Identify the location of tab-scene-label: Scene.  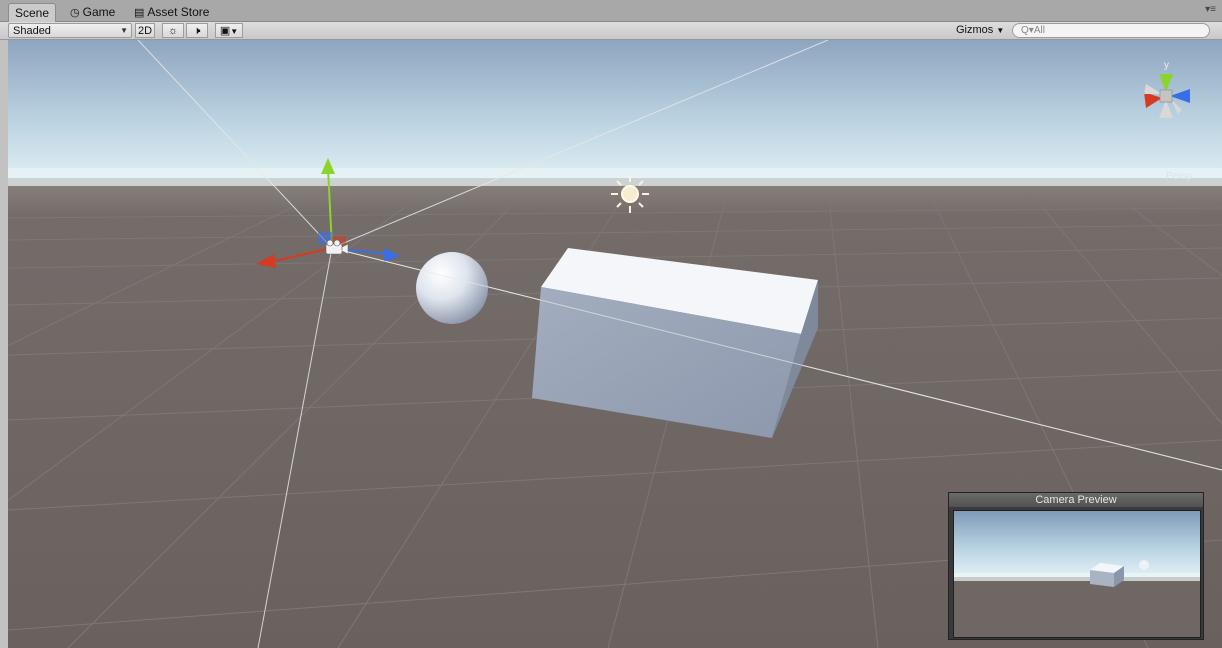
(32, 13).